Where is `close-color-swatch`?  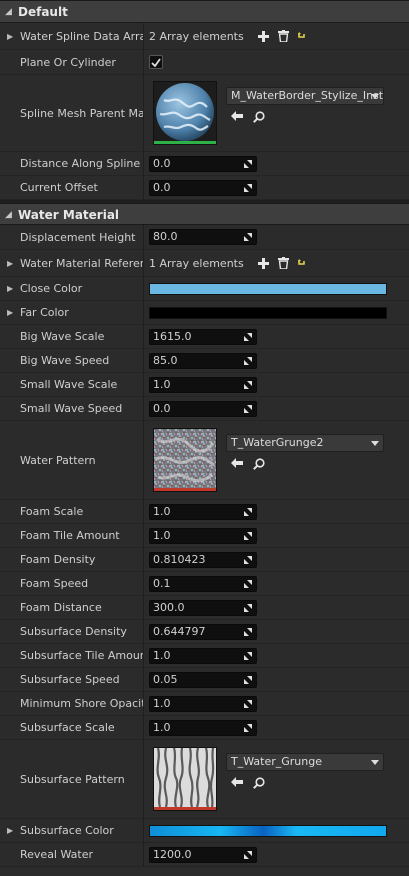
close-color-swatch is located at coordinates (268, 288).